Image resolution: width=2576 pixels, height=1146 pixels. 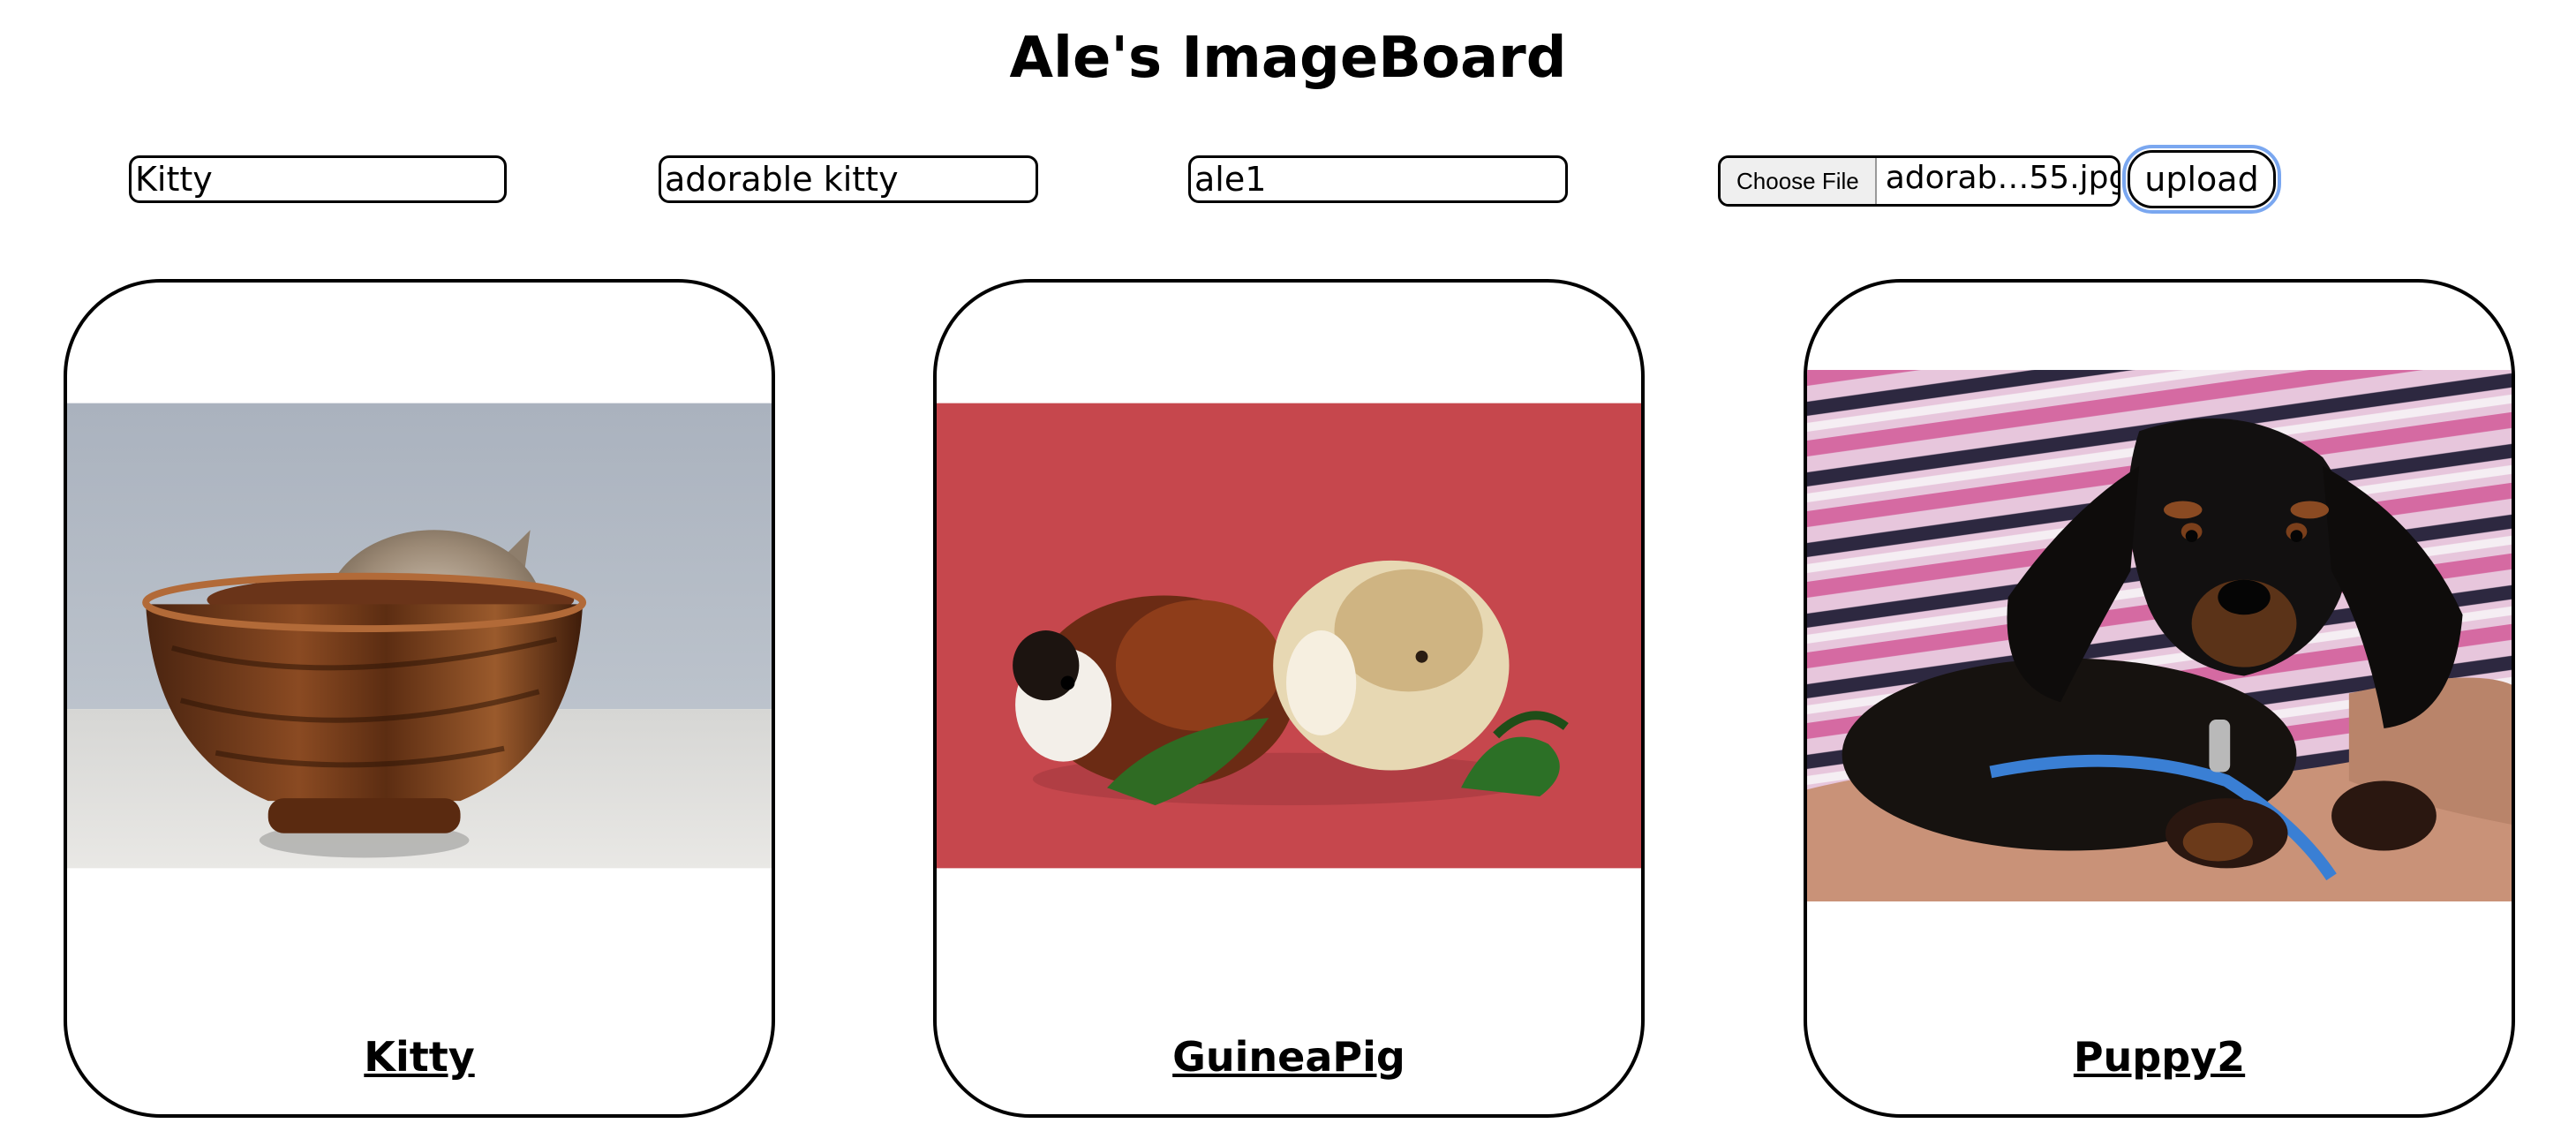 I want to click on title-input, so click(x=318, y=179).